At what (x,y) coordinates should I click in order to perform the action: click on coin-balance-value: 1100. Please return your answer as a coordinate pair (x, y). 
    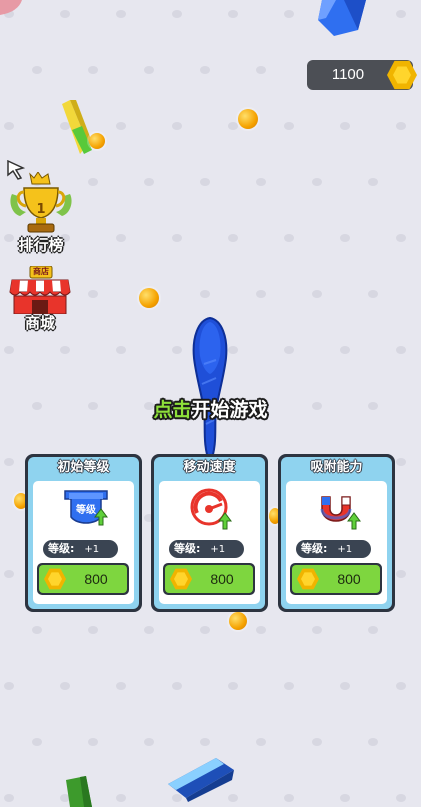
    Looking at the image, I should click on (348, 74).